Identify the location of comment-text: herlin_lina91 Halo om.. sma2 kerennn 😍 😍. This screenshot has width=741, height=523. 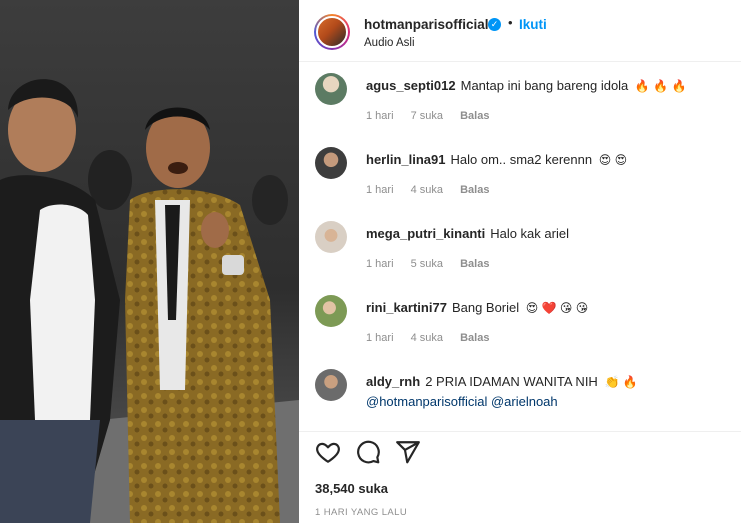
(546, 160).